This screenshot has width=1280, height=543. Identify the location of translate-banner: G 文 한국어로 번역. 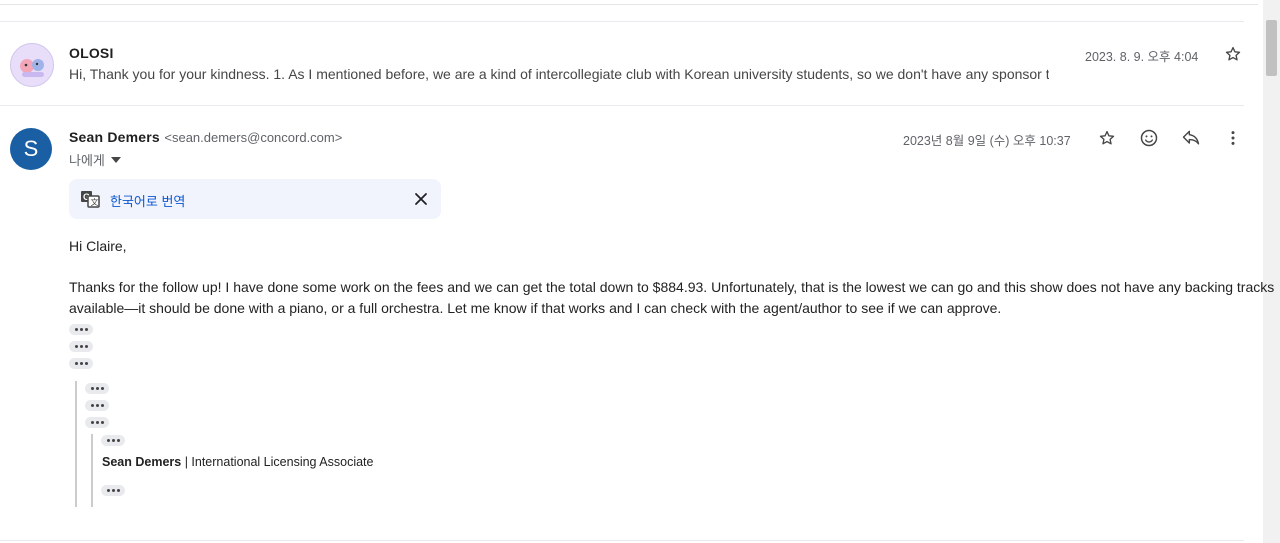
(255, 199).